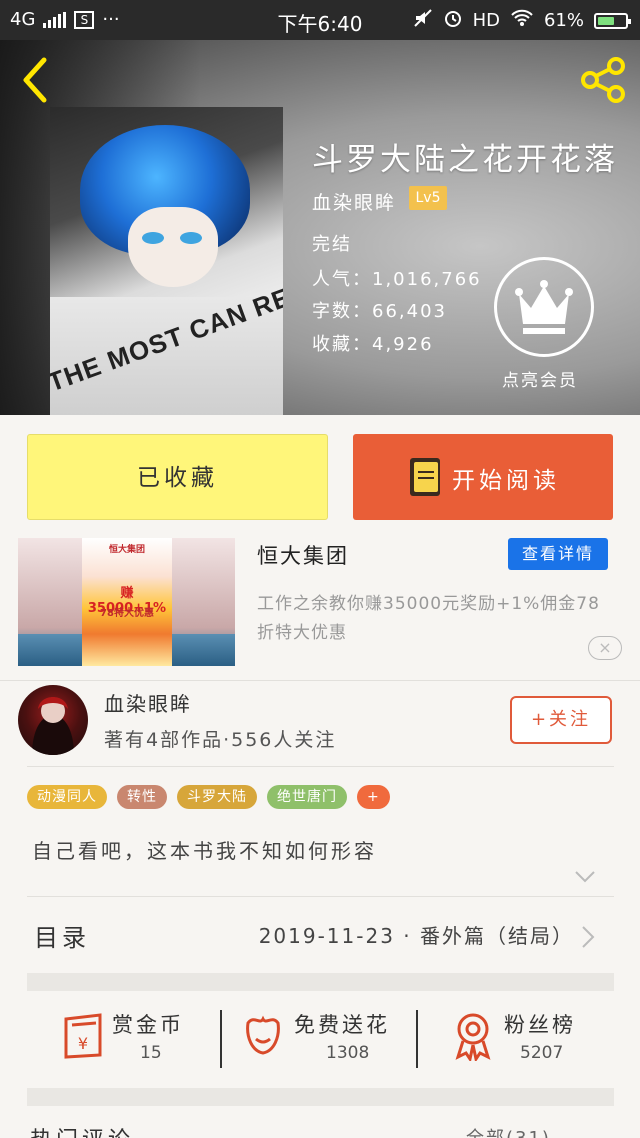 The width and height of the screenshot is (640, 1138). What do you see at coordinates (522, 20) in the screenshot?
I see `wifi-icon` at bounding box center [522, 20].